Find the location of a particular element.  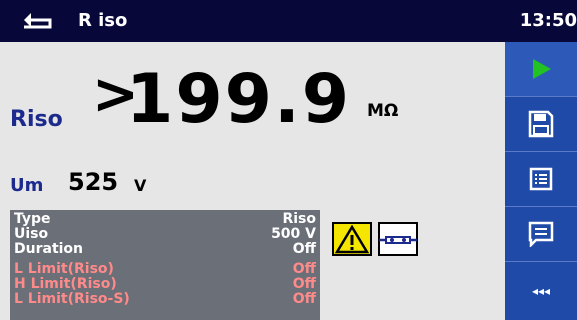

param-row-h-limit-riso: H Limit(Riso) Off is located at coordinates (165, 284).